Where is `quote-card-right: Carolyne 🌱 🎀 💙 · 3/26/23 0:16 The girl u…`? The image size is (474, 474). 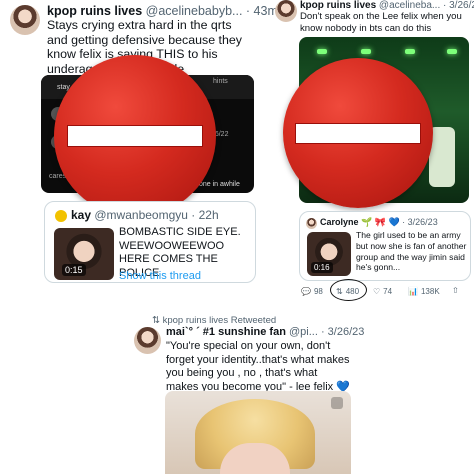
quote-card-right: Carolyne 🌱 🎀 💙 · 3/26/23 0:16 The girl u… is located at coordinates (385, 246).